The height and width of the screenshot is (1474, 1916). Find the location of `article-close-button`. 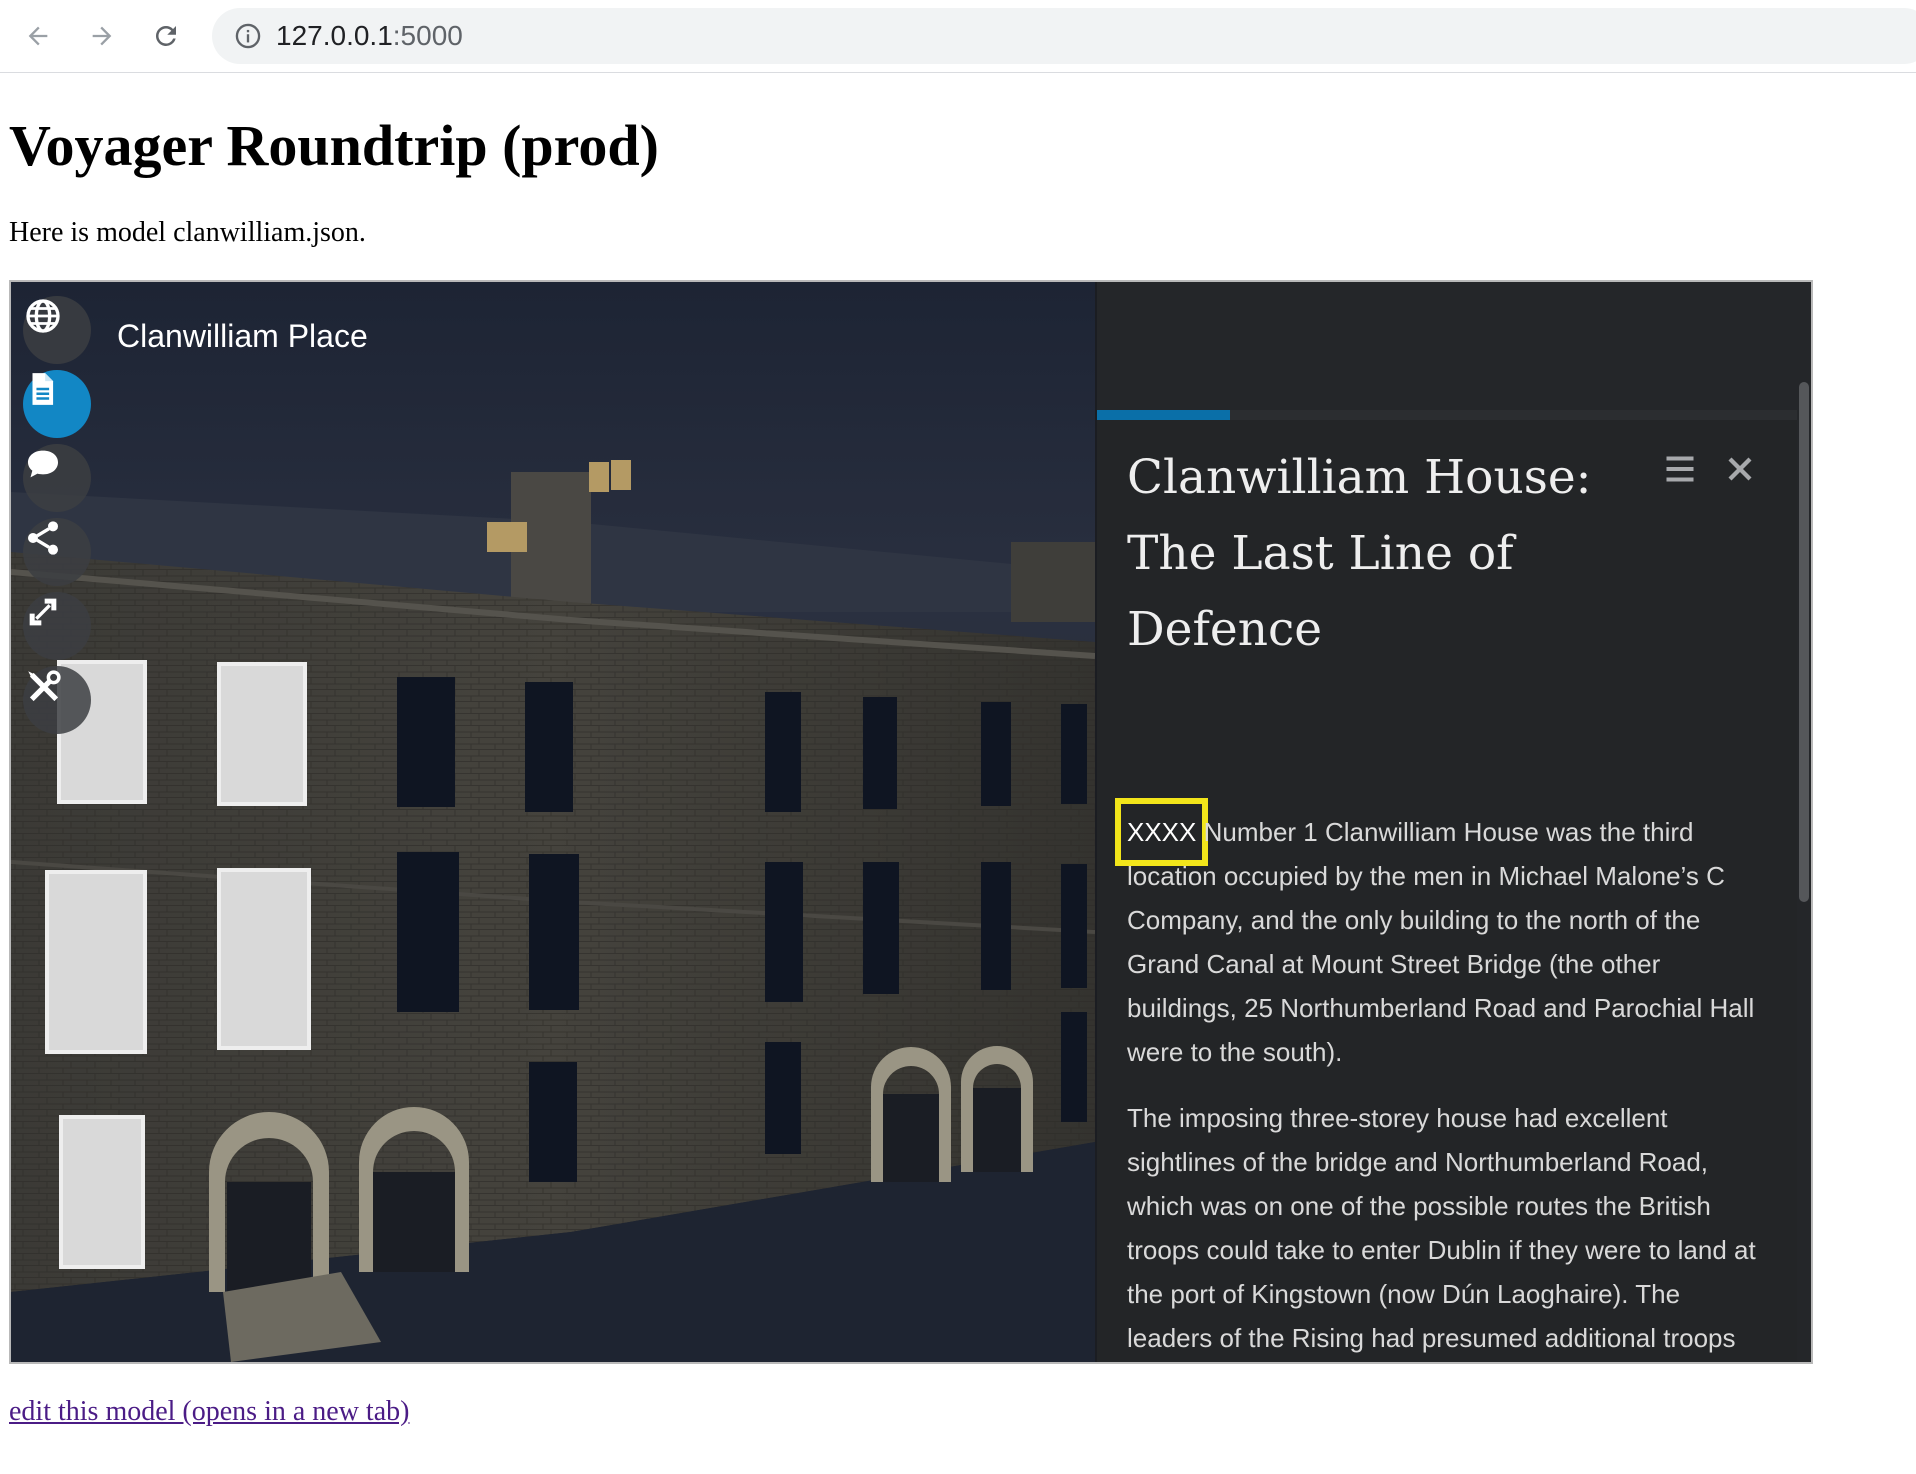

article-close-button is located at coordinates (1740, 469).